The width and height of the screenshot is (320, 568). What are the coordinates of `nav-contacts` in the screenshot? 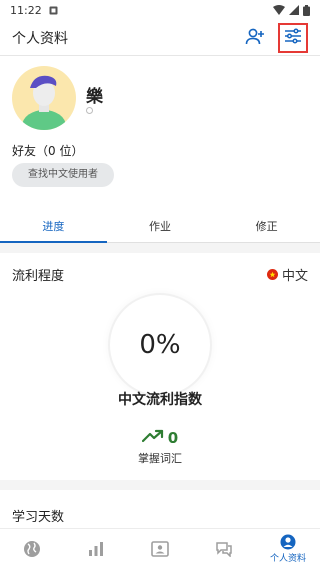 It's located at (160, 548).